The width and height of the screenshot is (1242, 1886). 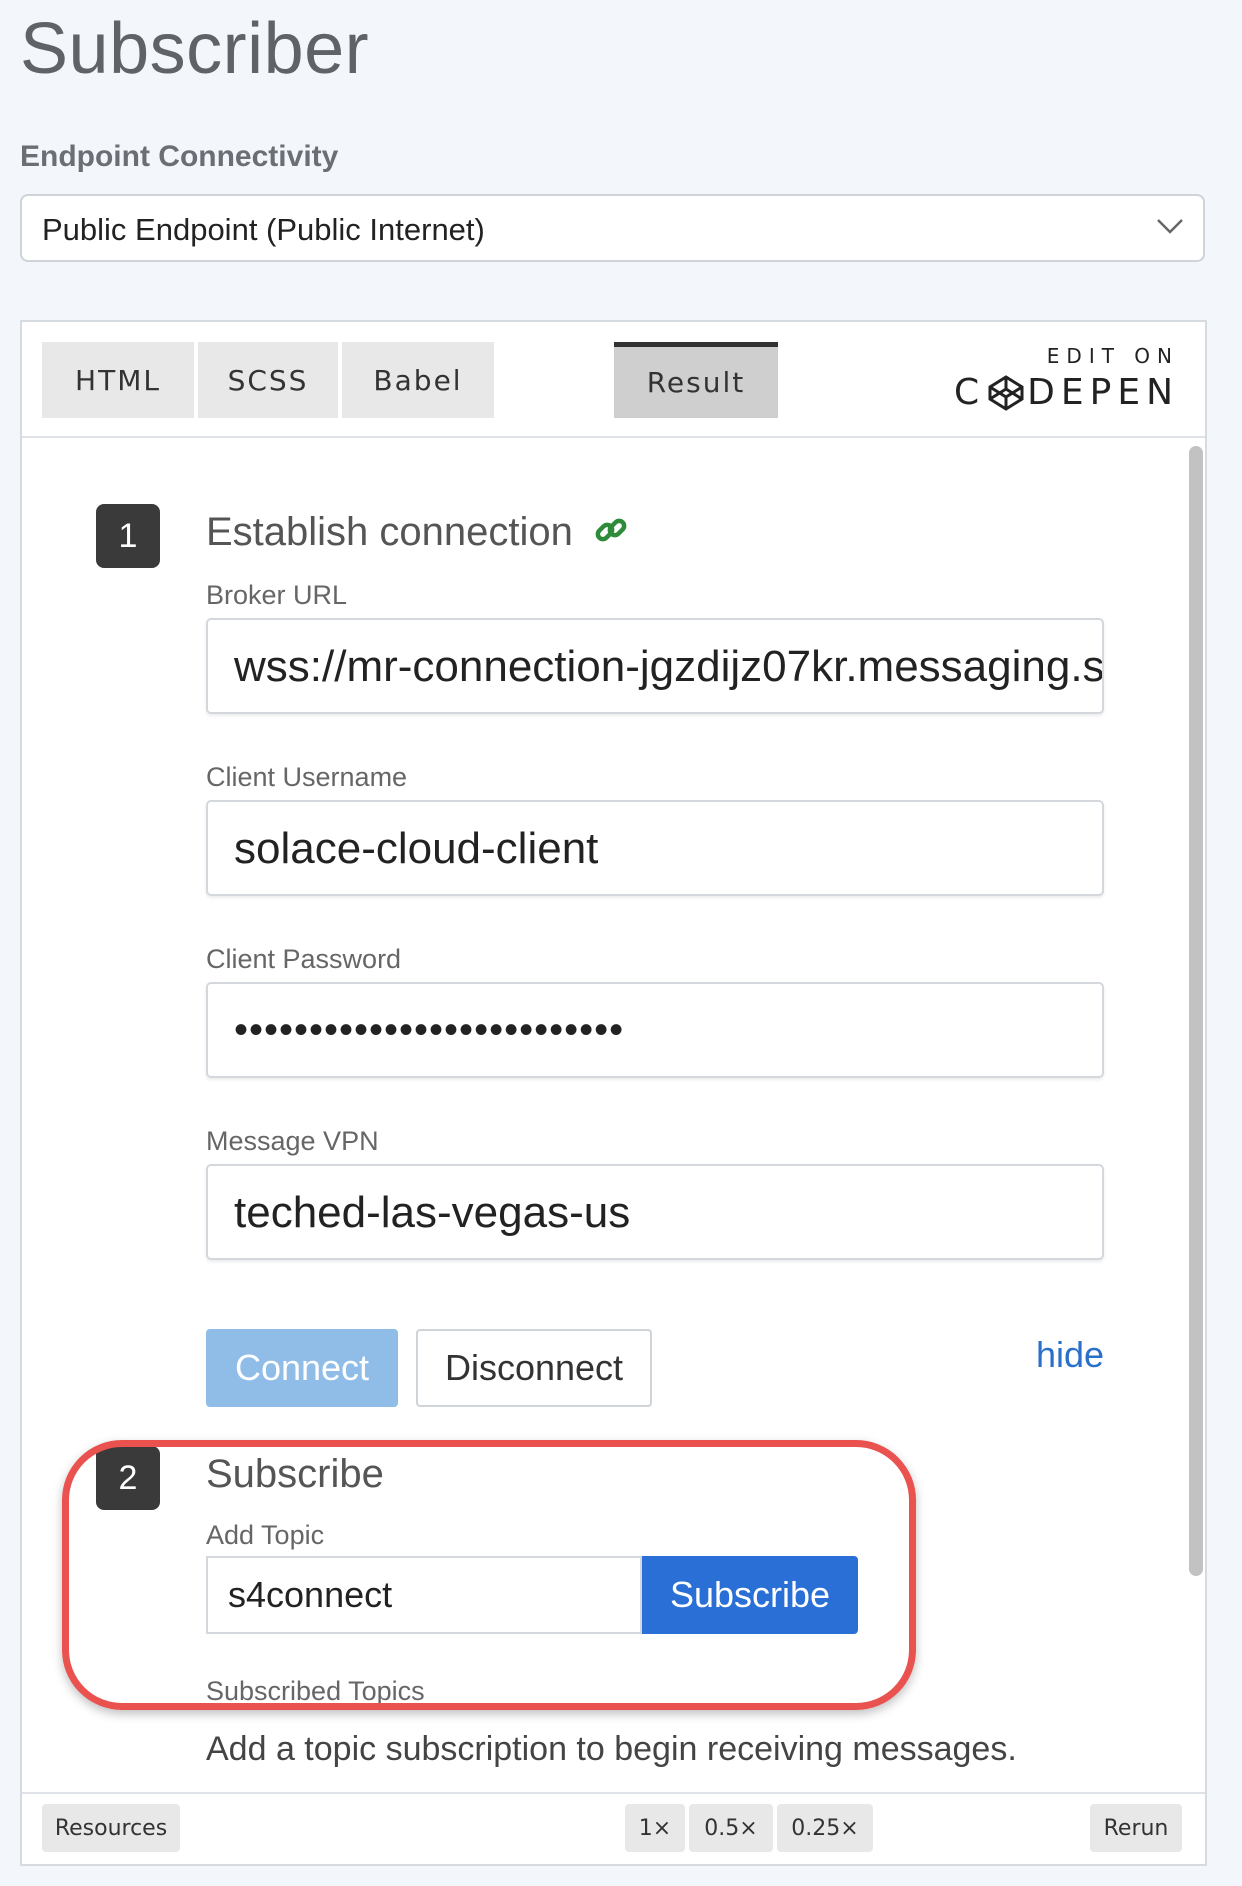 What do you see at coordinates (302, 1368) in the screenshot?
I see `connect-button: Connect` at bounding box center [302, 1368].